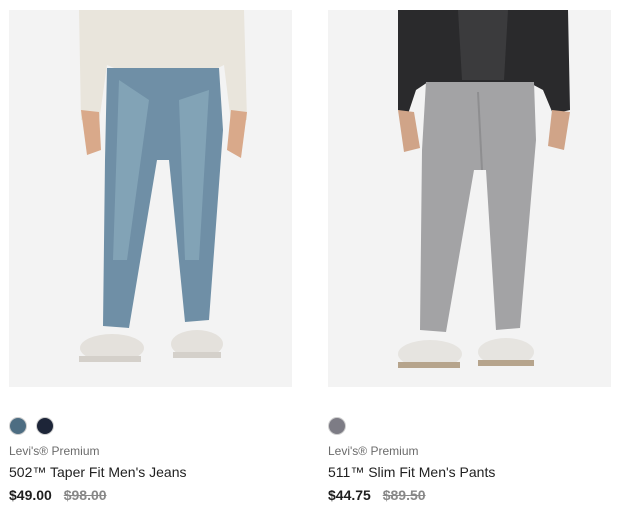 This screenshot has height=508, width=621. I want to click on sale-price: $44.75, so click(349, 495).